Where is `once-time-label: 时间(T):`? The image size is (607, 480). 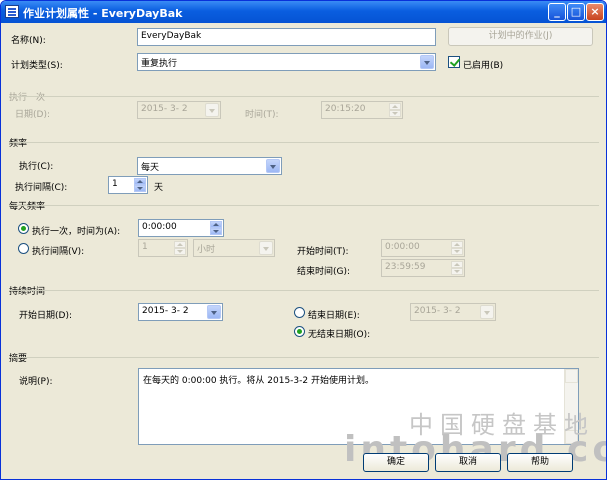
once-time-label: 时间(T): is located at coordinates (262, 115).